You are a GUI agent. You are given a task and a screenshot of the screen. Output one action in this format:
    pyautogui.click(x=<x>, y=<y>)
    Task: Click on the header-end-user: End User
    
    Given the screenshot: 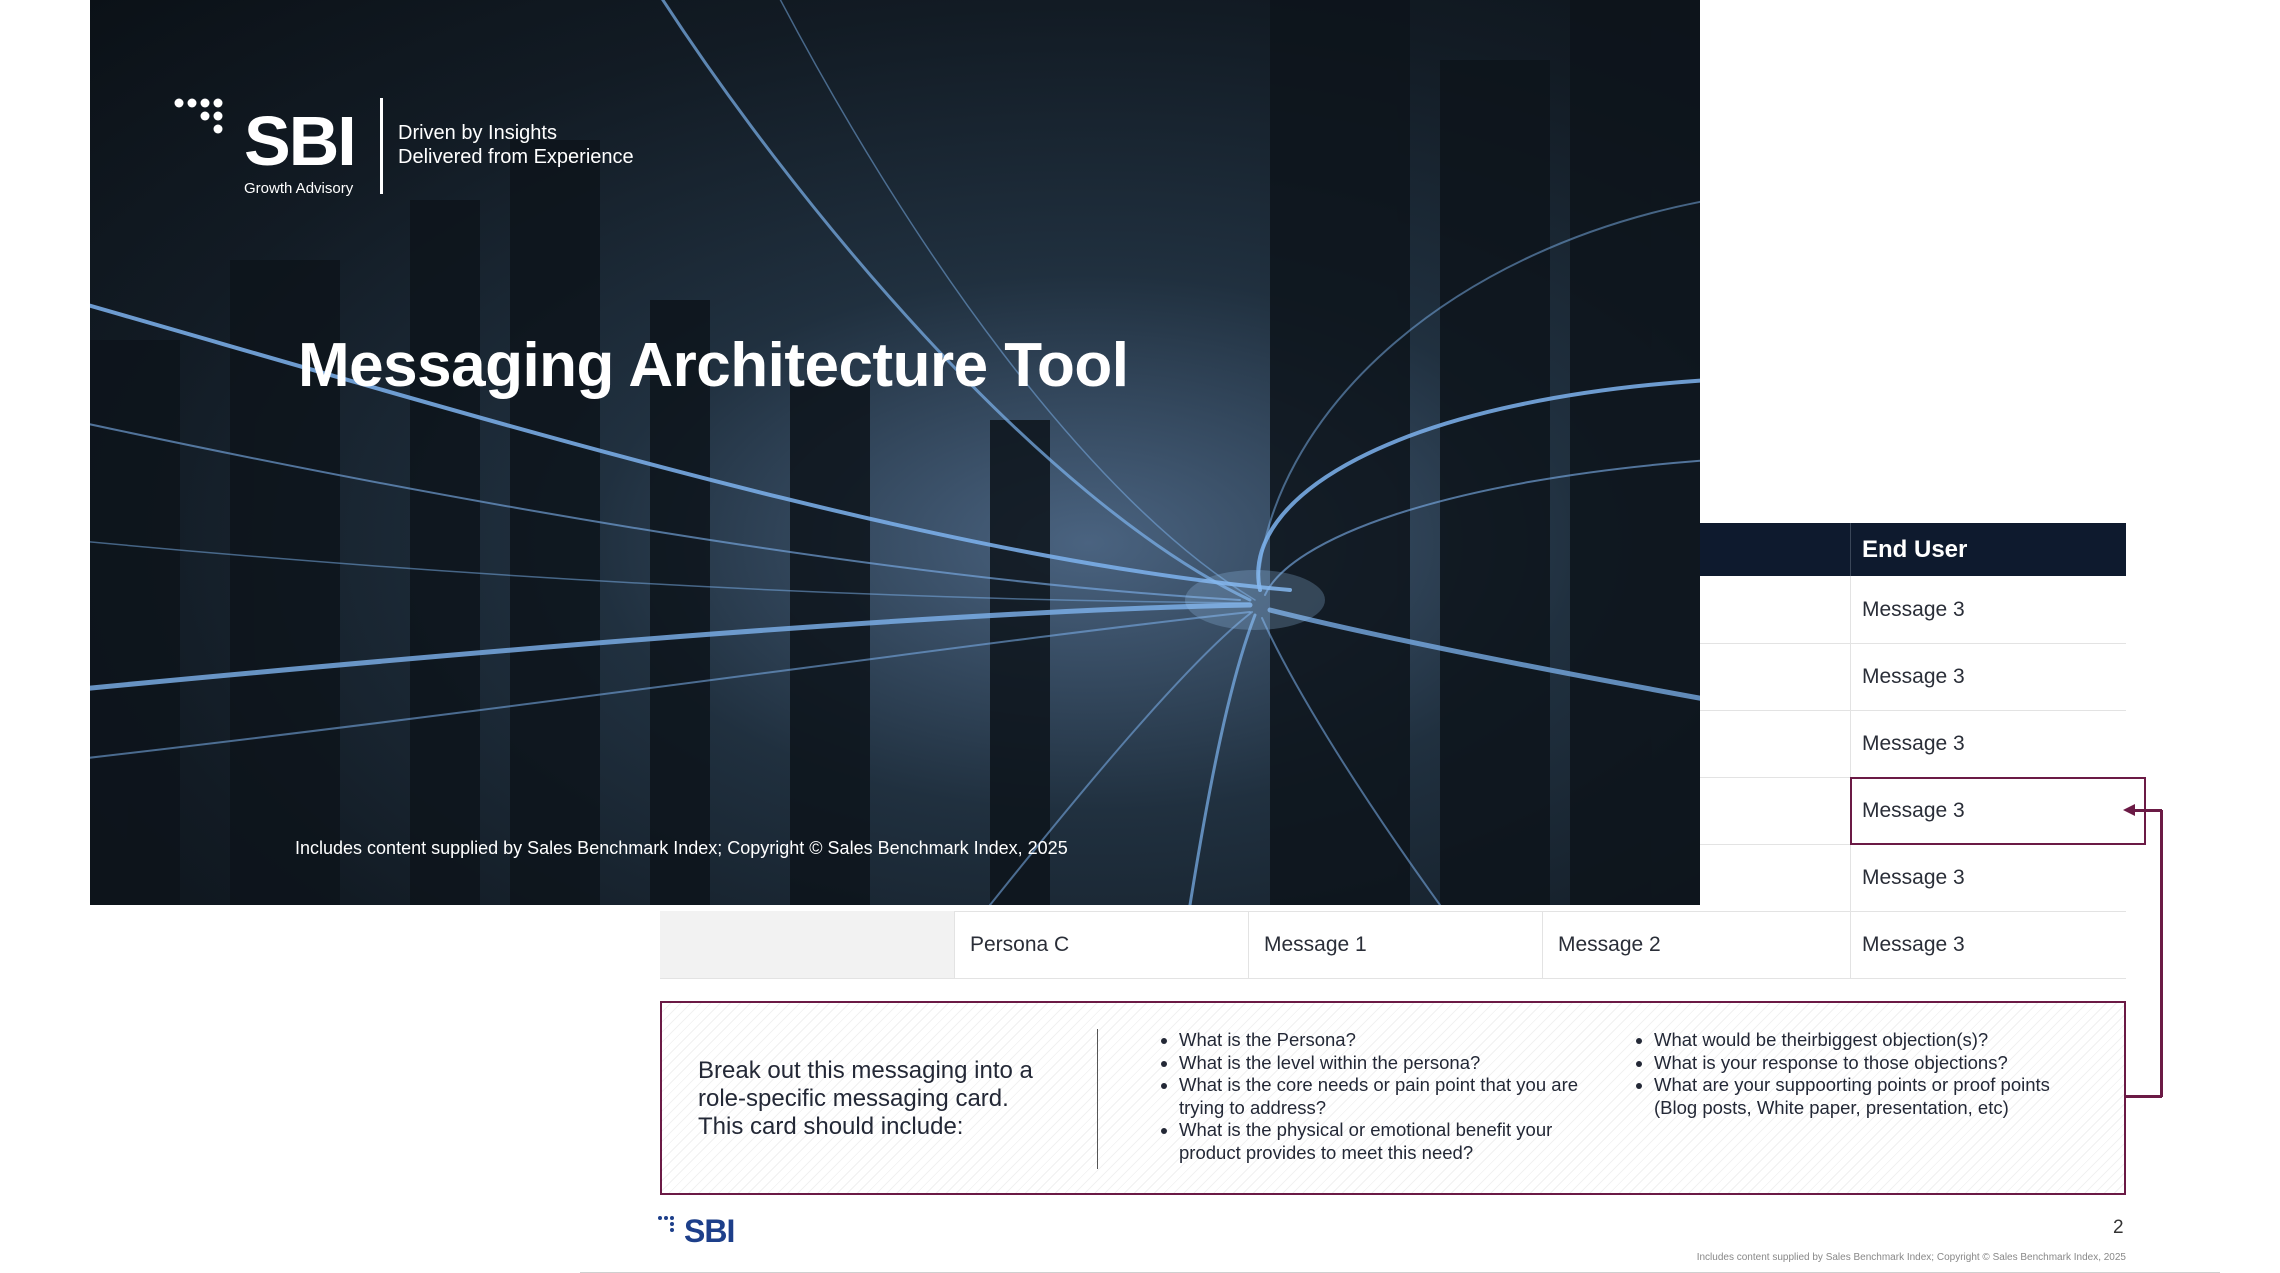 What is the action you would take?
    pyautogui.click(x=1915, y=549)
    